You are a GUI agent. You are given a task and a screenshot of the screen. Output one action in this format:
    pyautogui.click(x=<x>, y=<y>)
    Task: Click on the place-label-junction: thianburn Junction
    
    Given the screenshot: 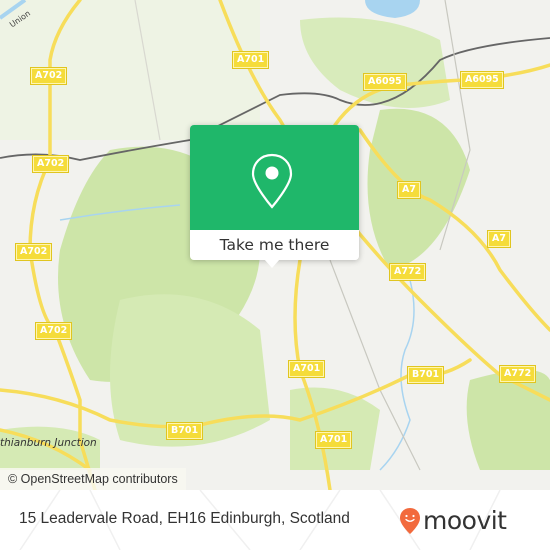 What is the action you would take?
    pyautogui.click(x=48, y=443)
    